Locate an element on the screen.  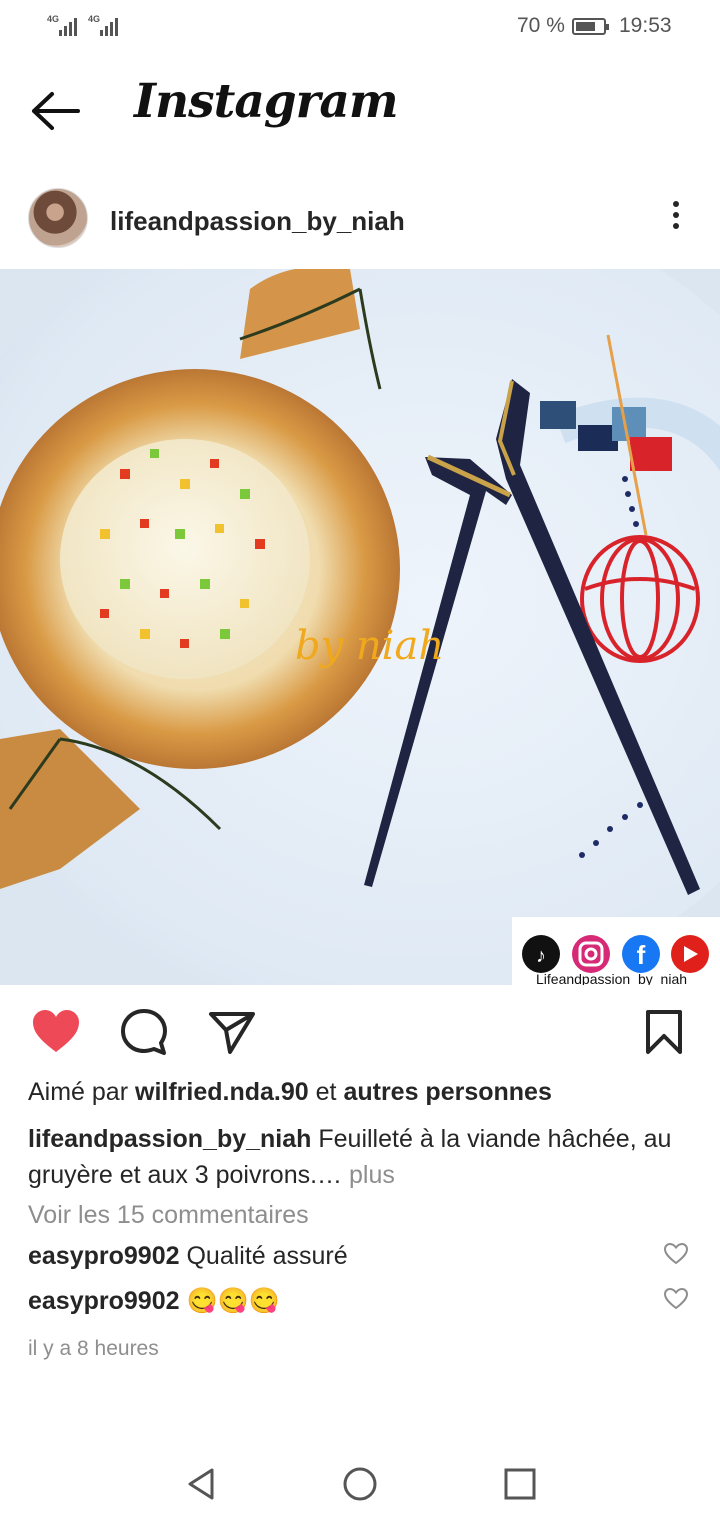
triangle-back-icon is located at coordinates (202, 1484).